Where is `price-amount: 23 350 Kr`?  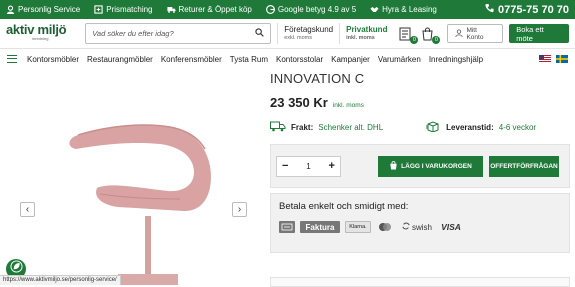
price-amount: 23 350 Kr is located at coordinates (299, 102).